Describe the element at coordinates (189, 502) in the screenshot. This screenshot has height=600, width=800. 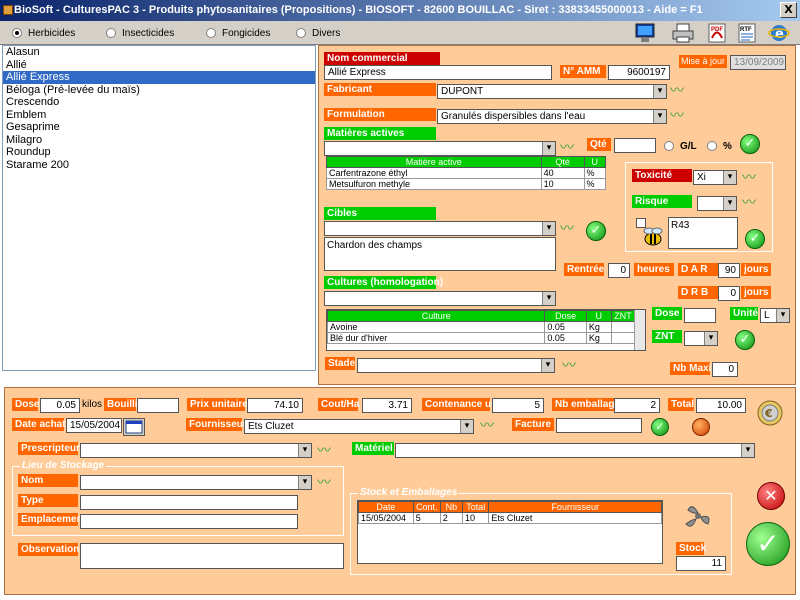
I see `type-field` at that location.